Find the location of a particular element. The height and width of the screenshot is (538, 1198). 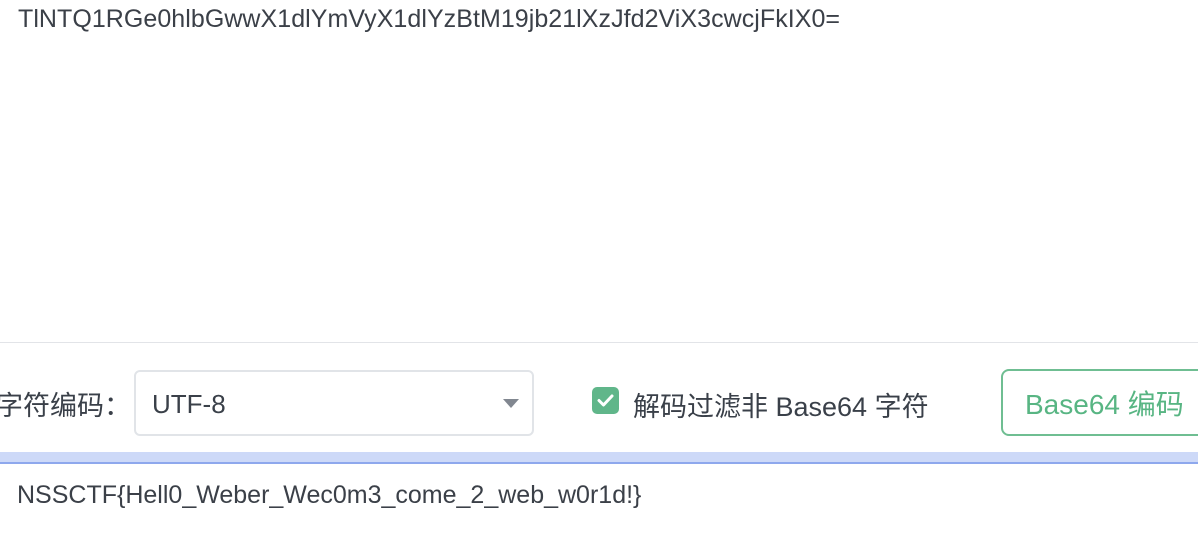

filter-non-base64-label: 解码过滤非 Base64 字符 is located at coordinates (781, 404).